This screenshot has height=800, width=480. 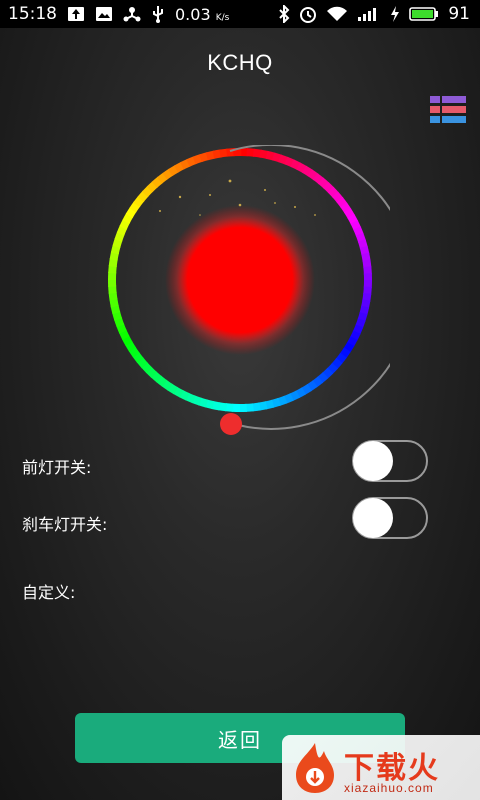 What do you see at coordinates (284, 14) in the screenshot?
I see `bluetooth-icon` at bounding box center [284, 14].